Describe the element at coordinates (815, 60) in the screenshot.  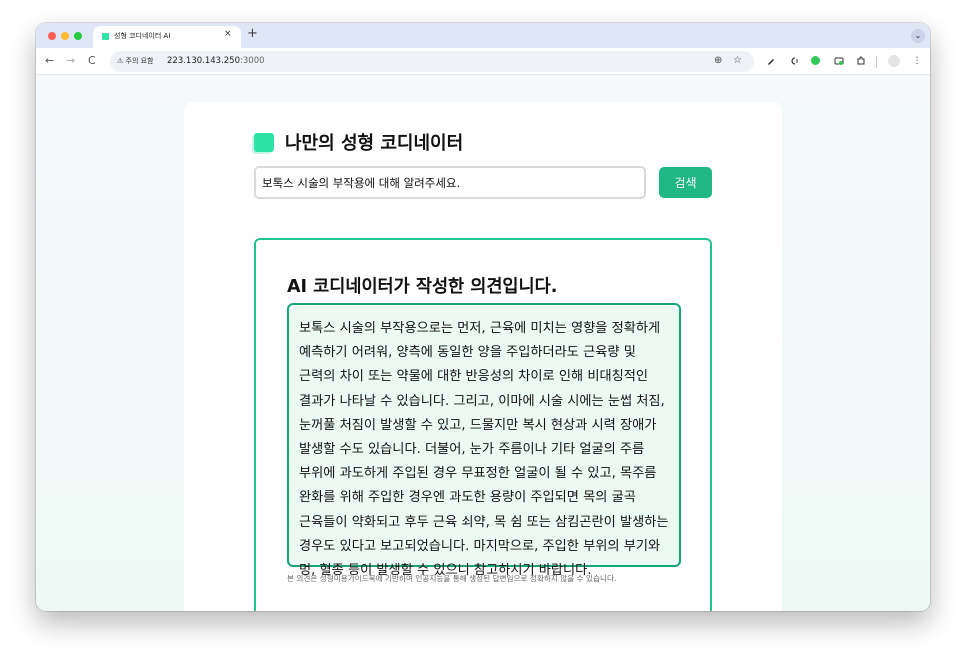
I see `green-extension-icon` at that location.